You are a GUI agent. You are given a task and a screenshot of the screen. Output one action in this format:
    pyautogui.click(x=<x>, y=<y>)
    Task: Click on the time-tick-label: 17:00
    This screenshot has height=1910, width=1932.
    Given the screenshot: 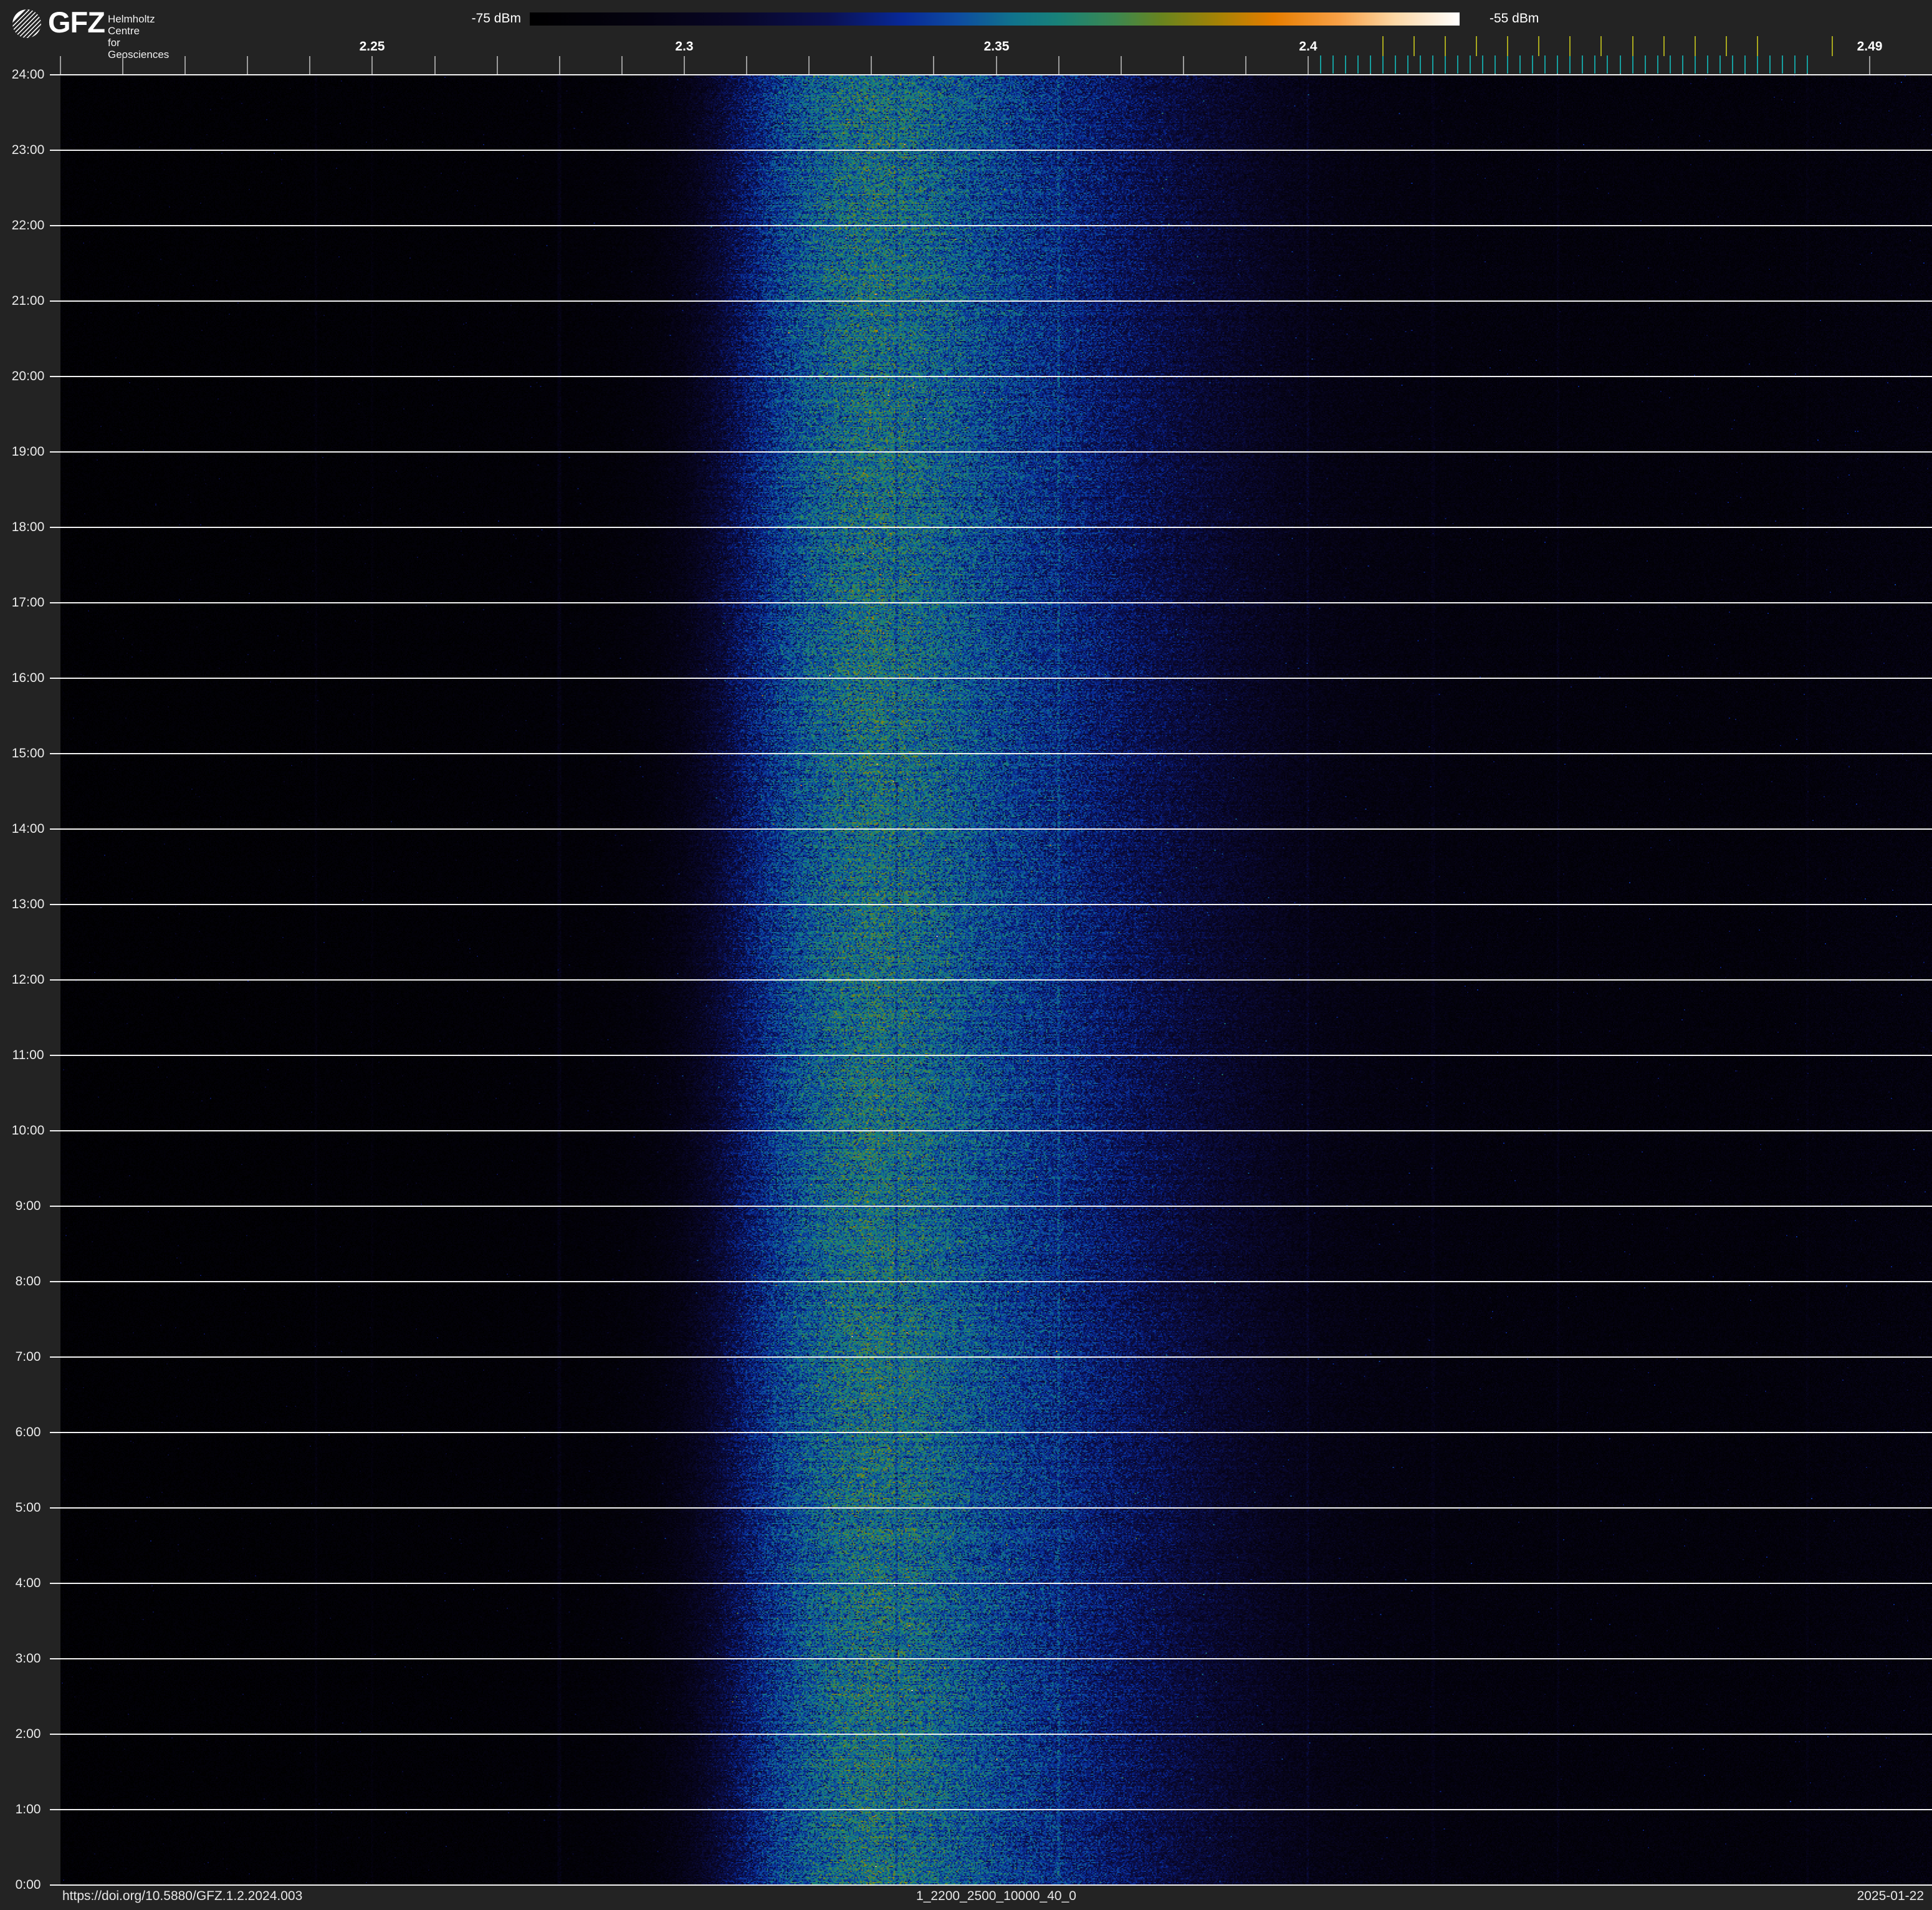 What is the action you would take?
    pyautogui.click(x=28, y=602)
    